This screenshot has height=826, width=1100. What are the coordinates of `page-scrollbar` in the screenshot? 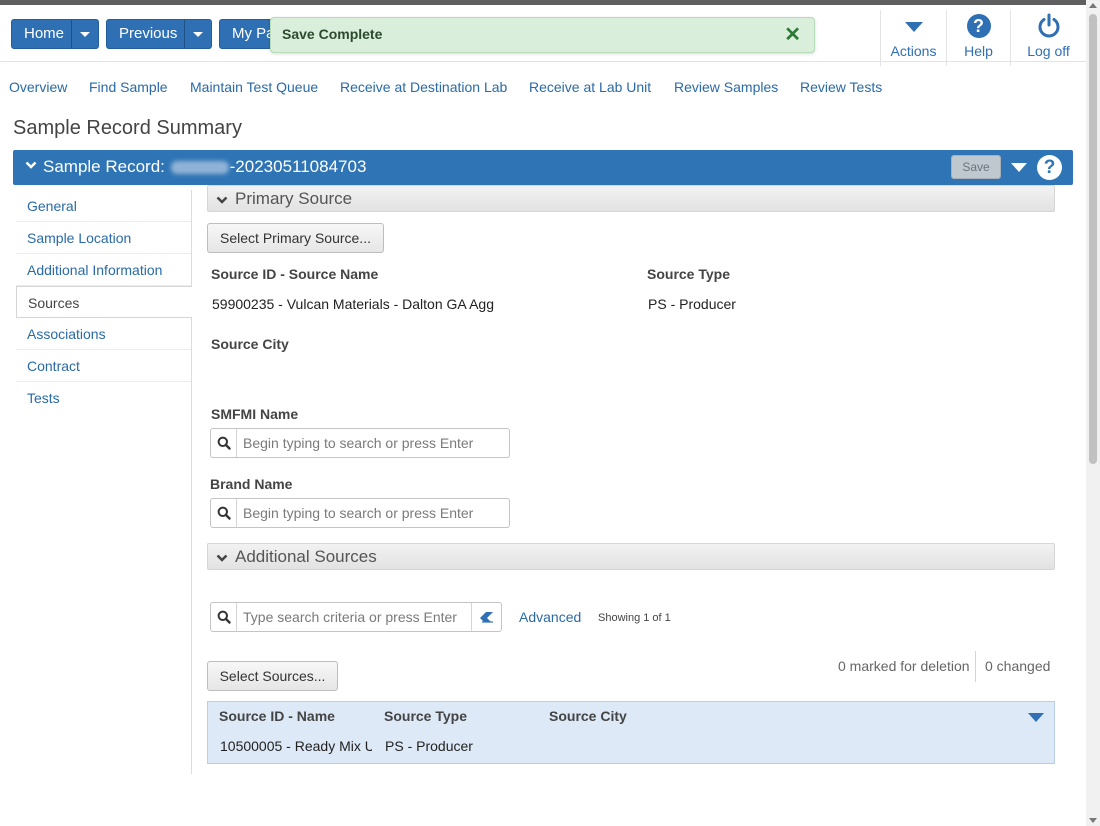 It's located at (1093, 413).